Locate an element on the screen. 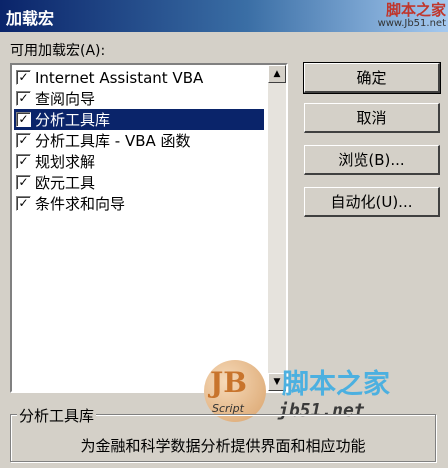 The width and height of the screenshot is (448, 468). list-item: ✓ 查阅向导 is located at coordinates (139, 98).